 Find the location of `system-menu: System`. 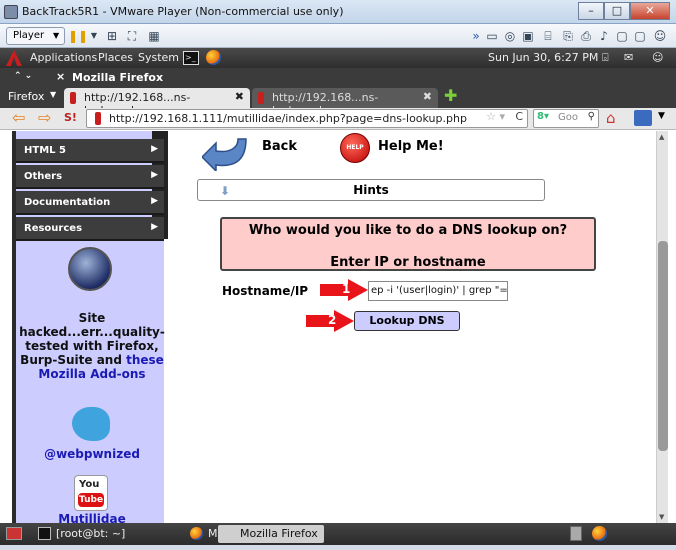

system-menu: System is located at coordinates (158, 57).